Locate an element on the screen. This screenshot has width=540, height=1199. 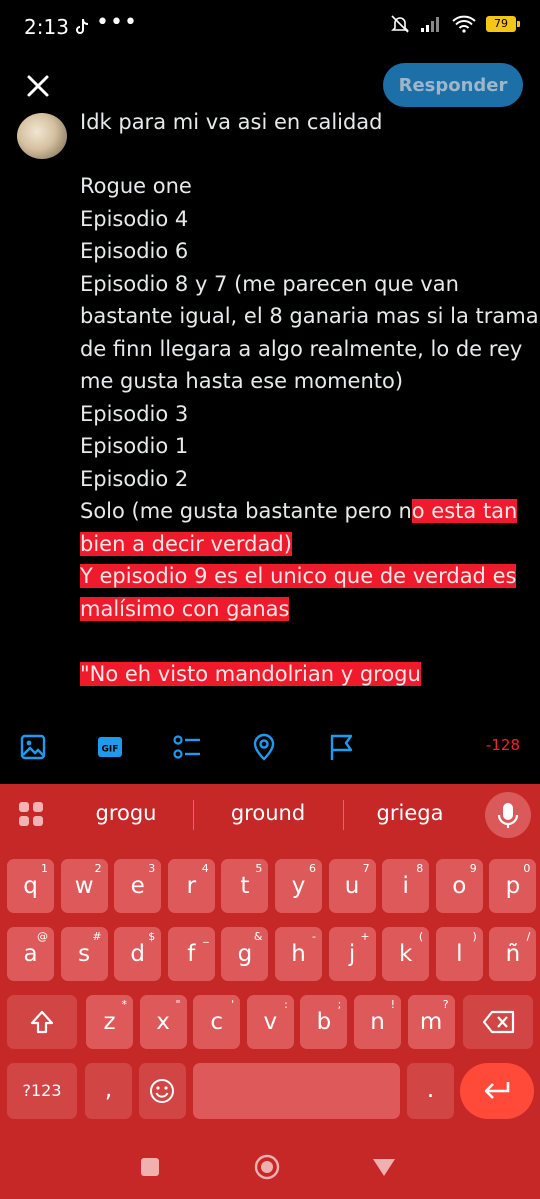
key-label: q is located at coordinates (30, 886).